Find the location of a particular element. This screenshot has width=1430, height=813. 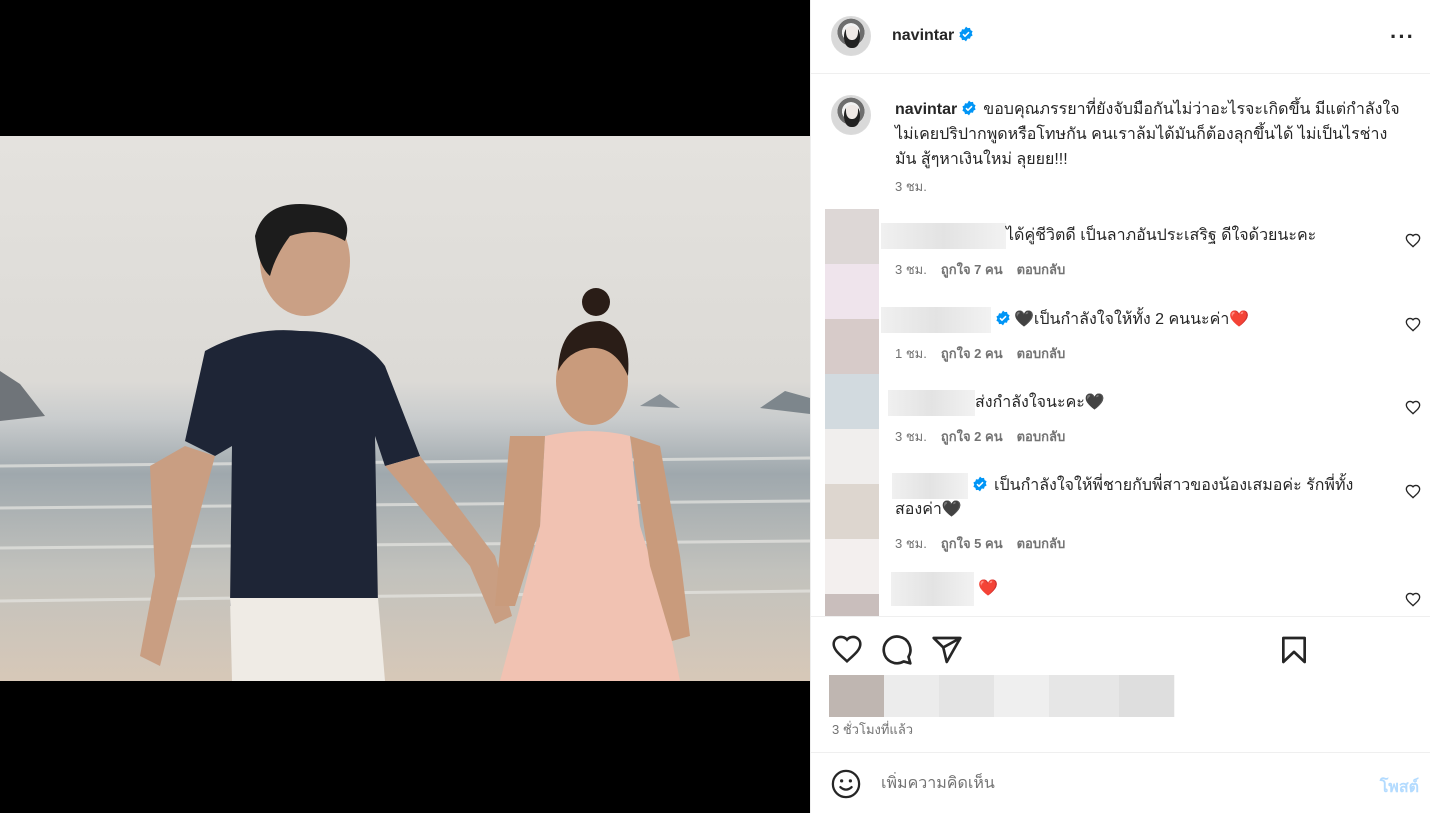

caption-avatar is located at coordinates (851, 115).